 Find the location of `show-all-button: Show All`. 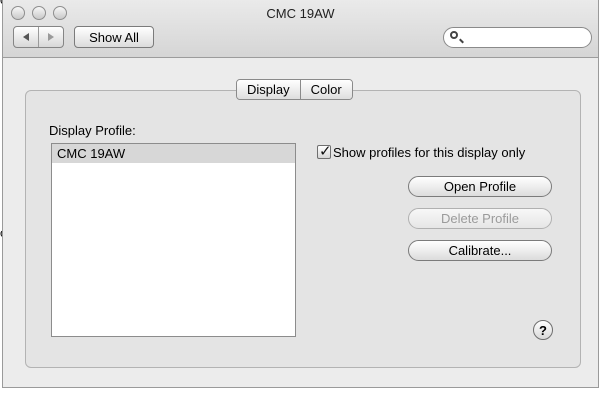

show-all-button: Show All is located at coordinates (114, 37).